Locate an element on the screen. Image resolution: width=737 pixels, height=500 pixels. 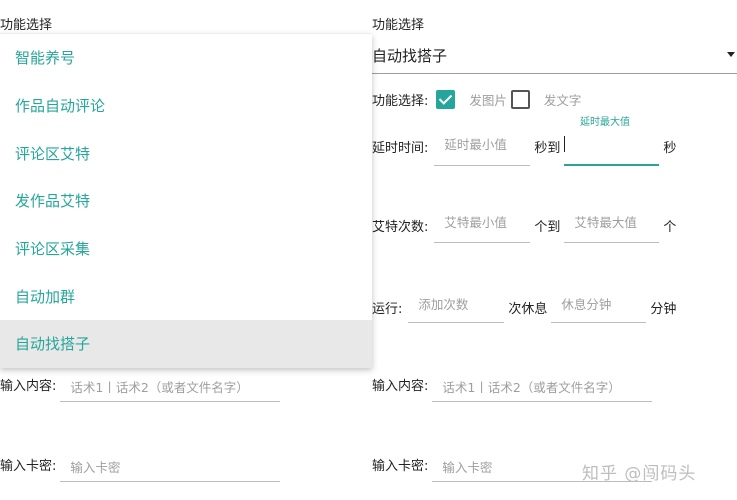
menu-item: 作品自动评论 is located at coordinates (186, 106).